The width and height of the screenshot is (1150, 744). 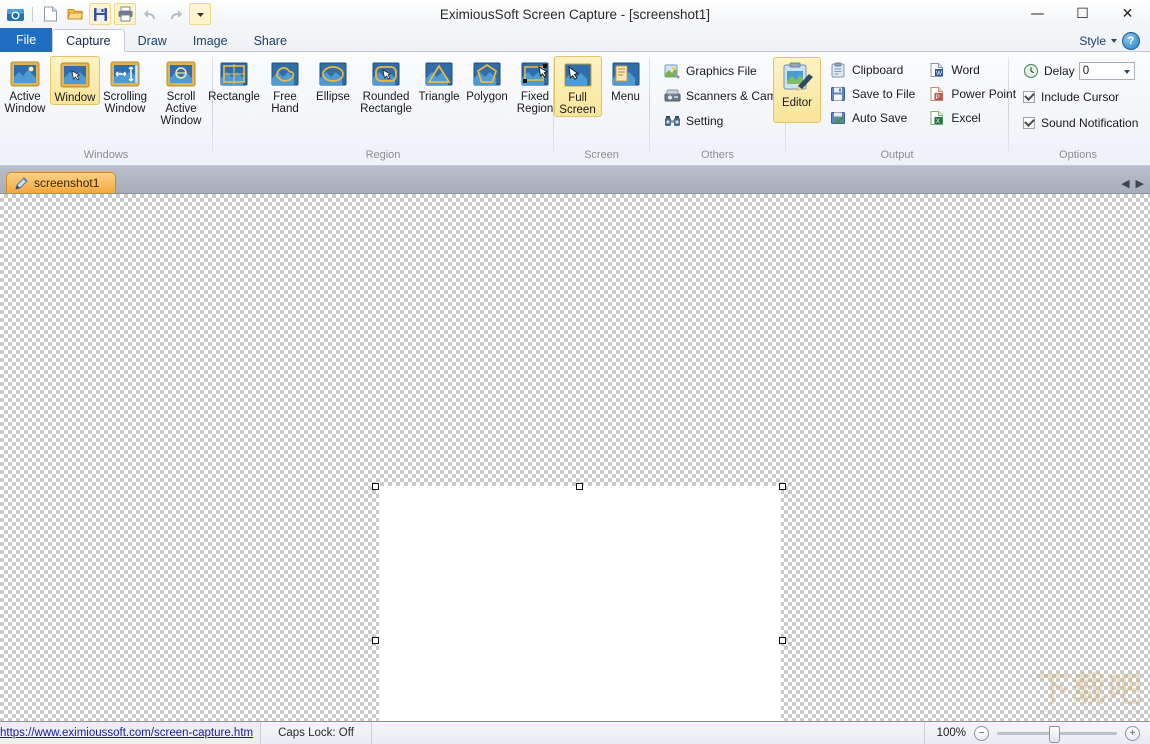 What do you see at coordinates (1132, 733) in the screenshot?
I see `zoom-in-button: +` at bounding box center [1132, 733].